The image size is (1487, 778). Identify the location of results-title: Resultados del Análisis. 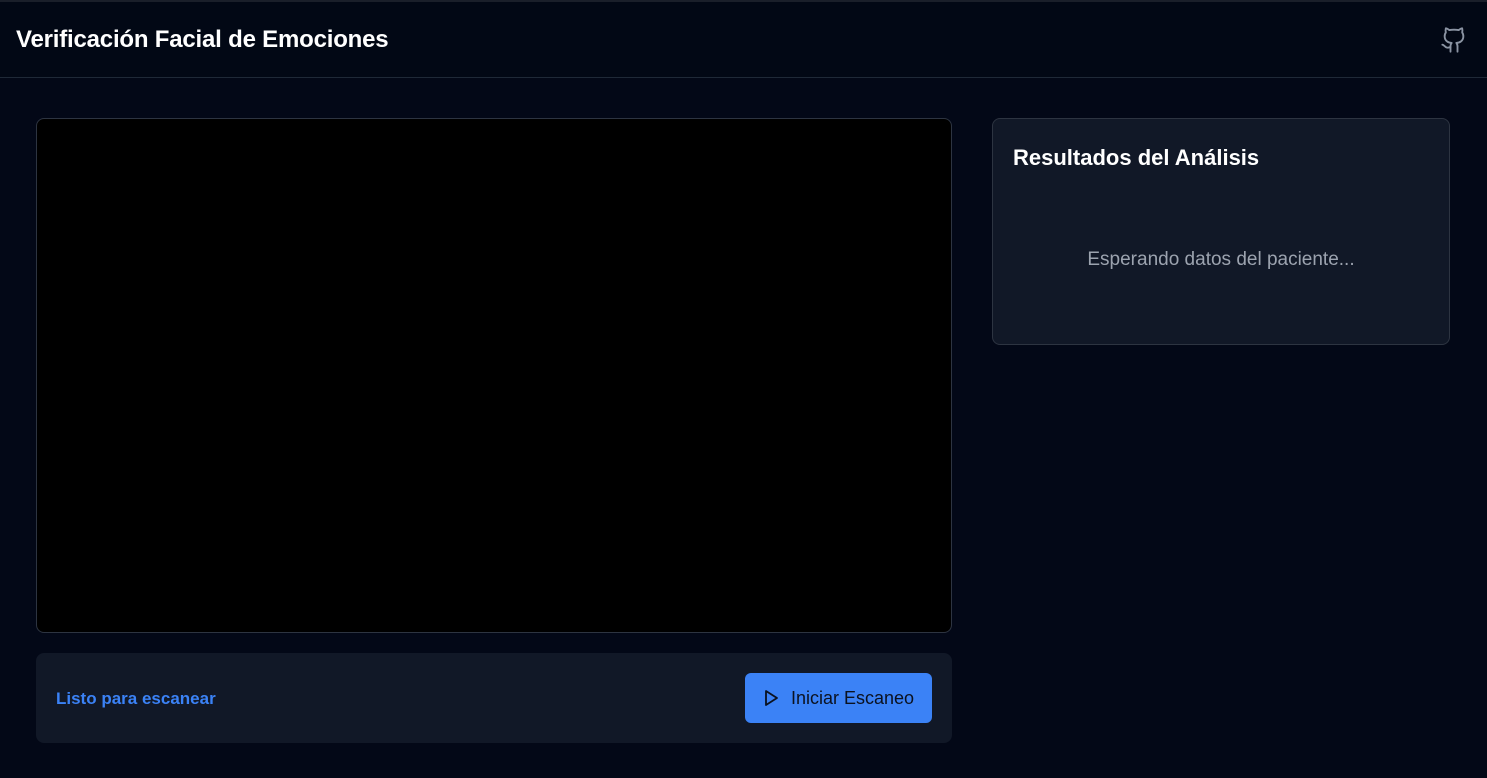
(1136, 157).